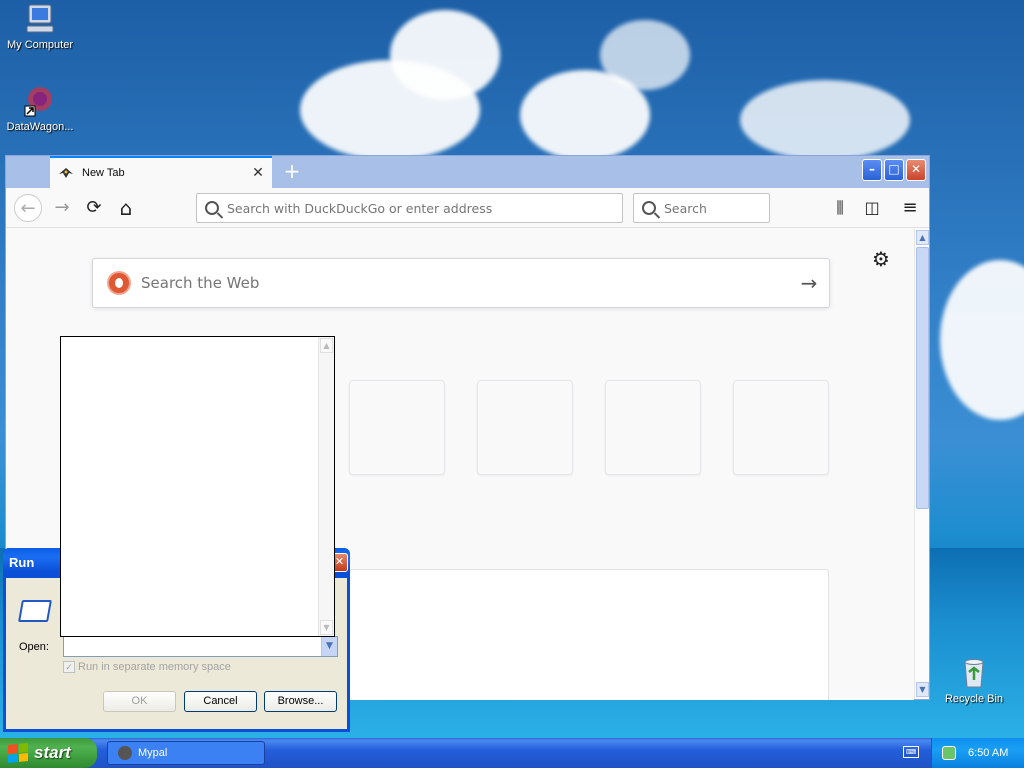  Describe the element at coordinates (872, 170) in the screenshot. I see `minimize-button: –` at that location.